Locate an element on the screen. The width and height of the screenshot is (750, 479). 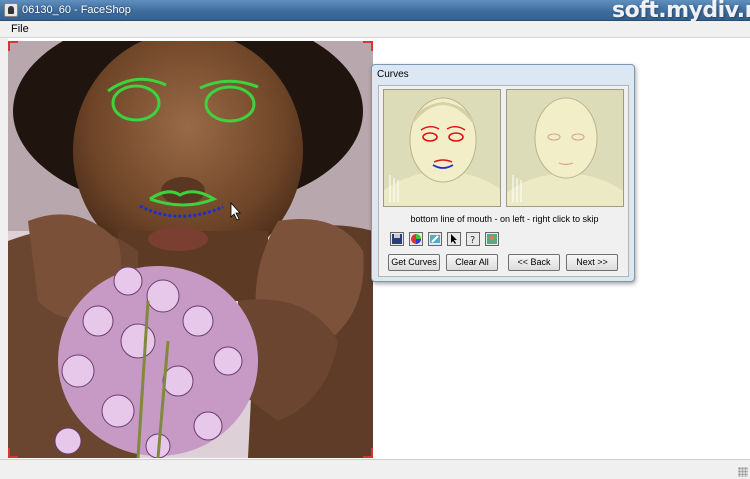
status-bar is located at coordinates (375, 469).